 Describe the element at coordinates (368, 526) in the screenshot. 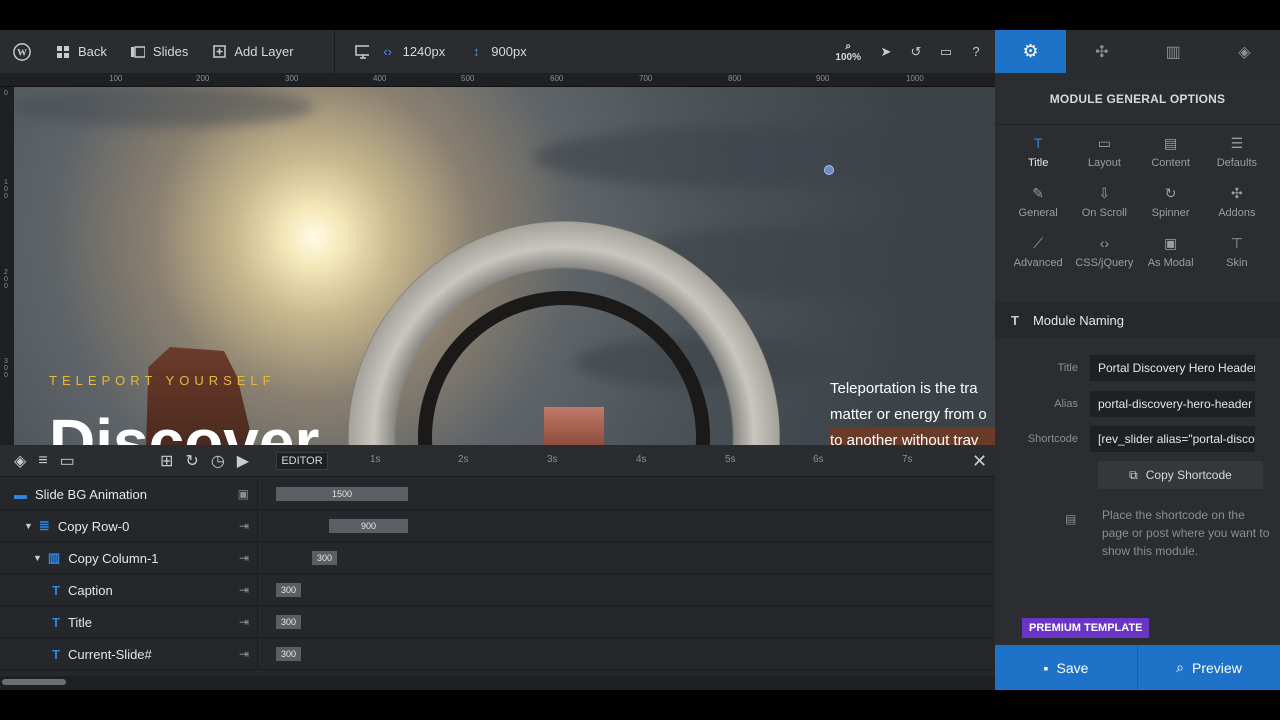

I see `timeline-bar: 900` at that location.